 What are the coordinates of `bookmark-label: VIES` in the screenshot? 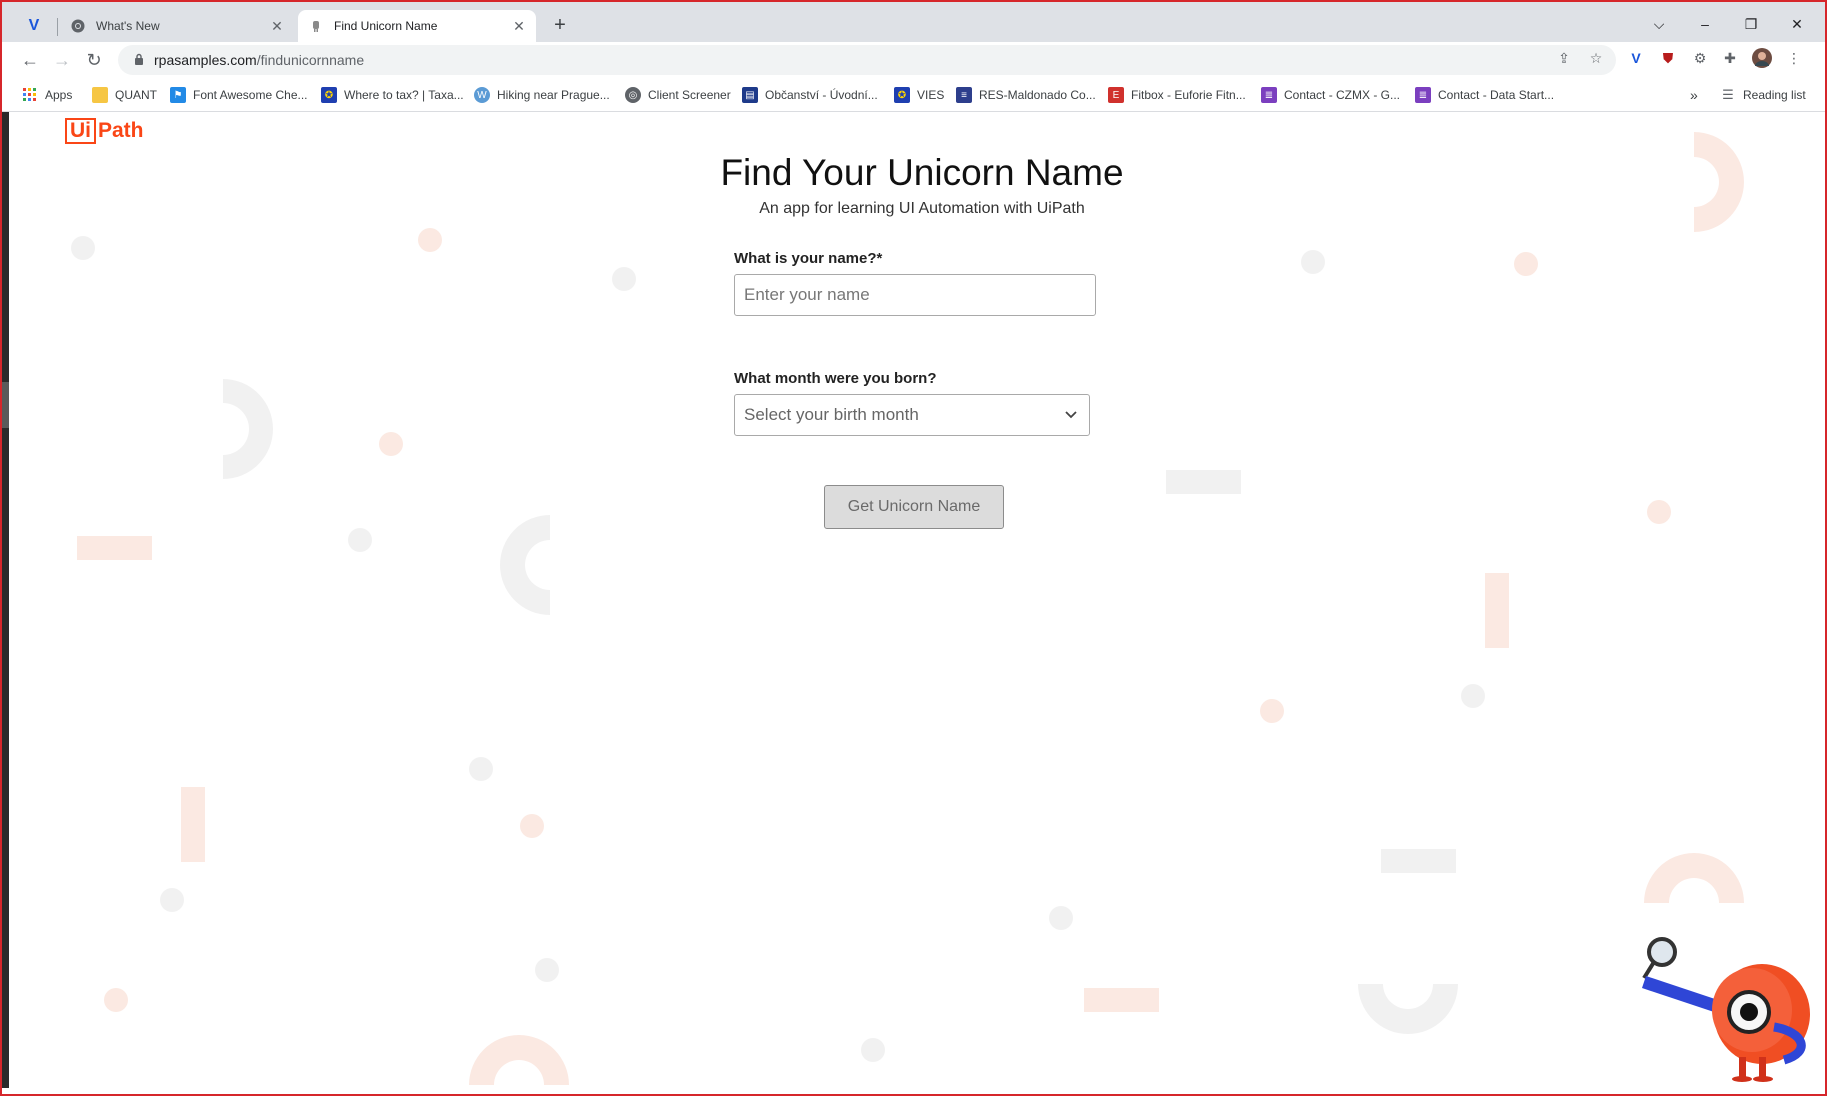 It's located at (931, 95).